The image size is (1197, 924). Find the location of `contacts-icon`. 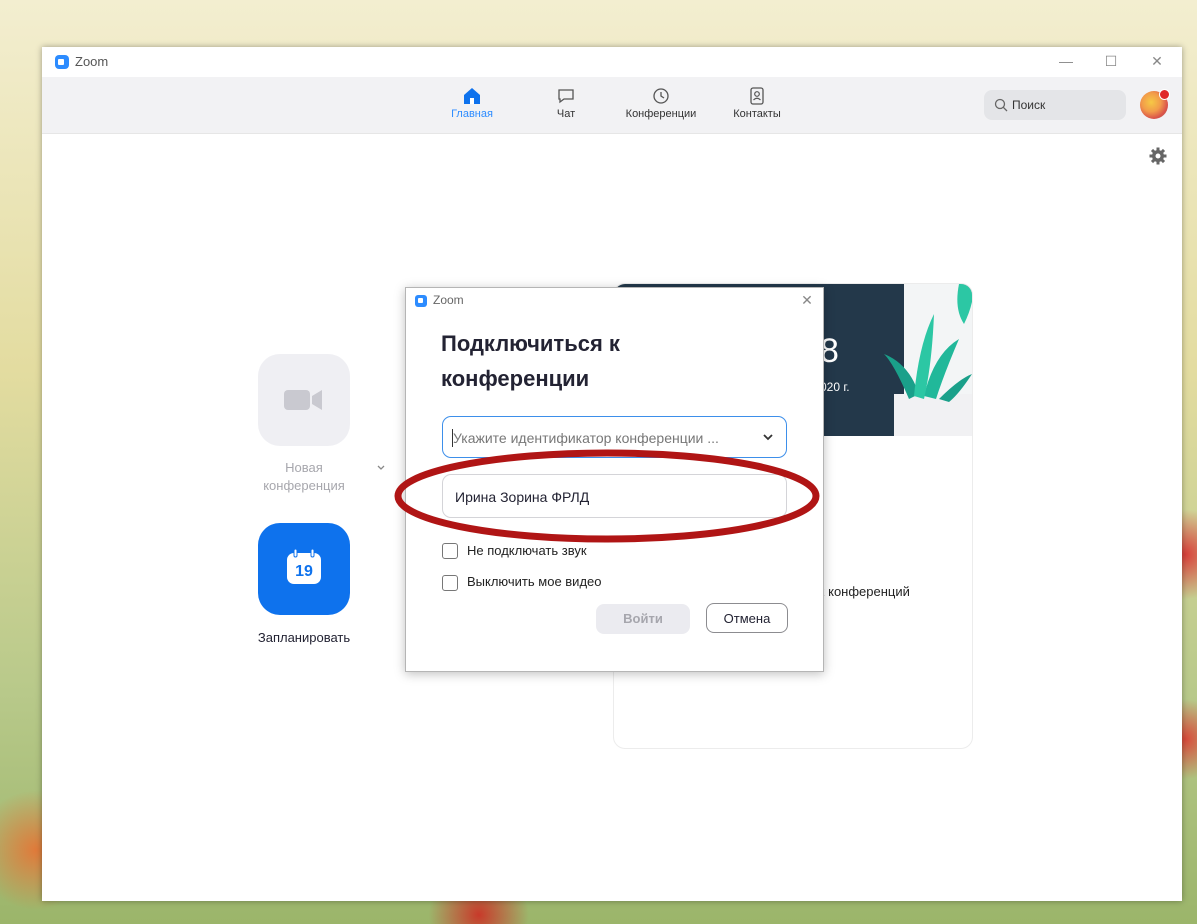

contacts-icon is located at coordinates (757, 96).